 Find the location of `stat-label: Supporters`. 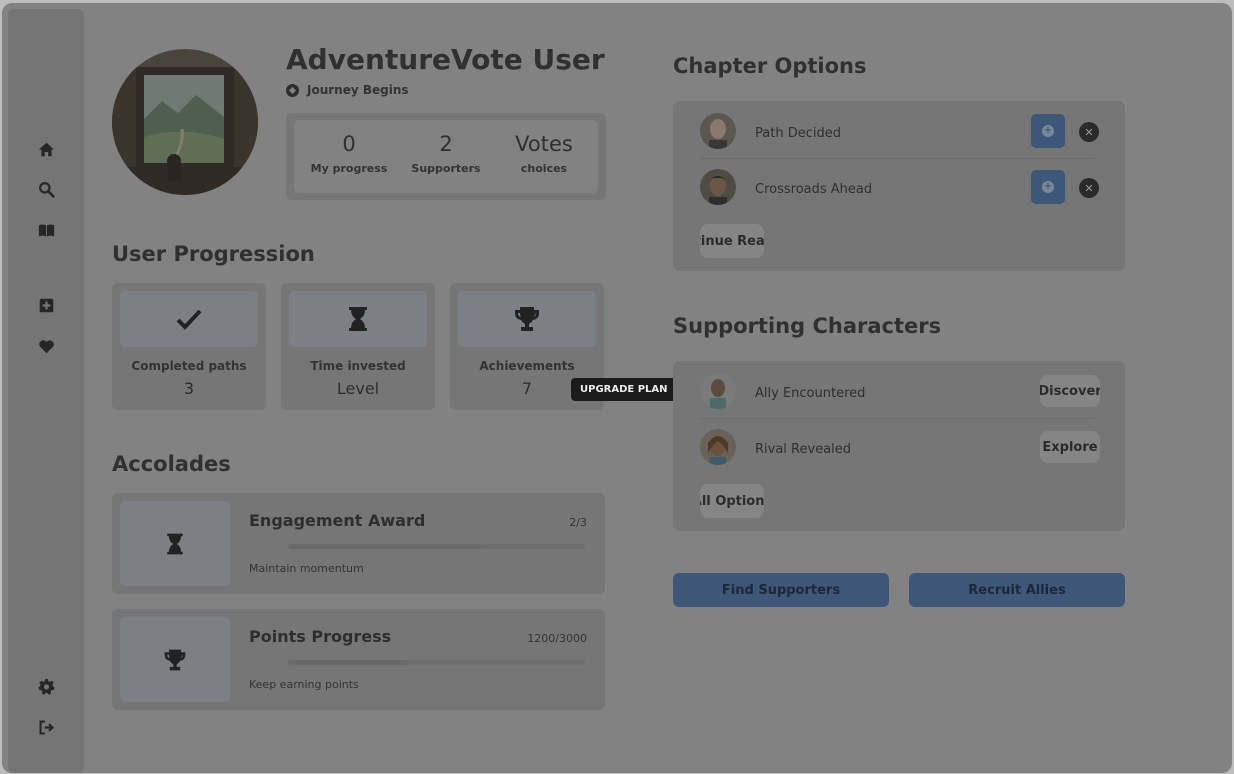

stat-label: Supporters is located at coordinates (446, 168).